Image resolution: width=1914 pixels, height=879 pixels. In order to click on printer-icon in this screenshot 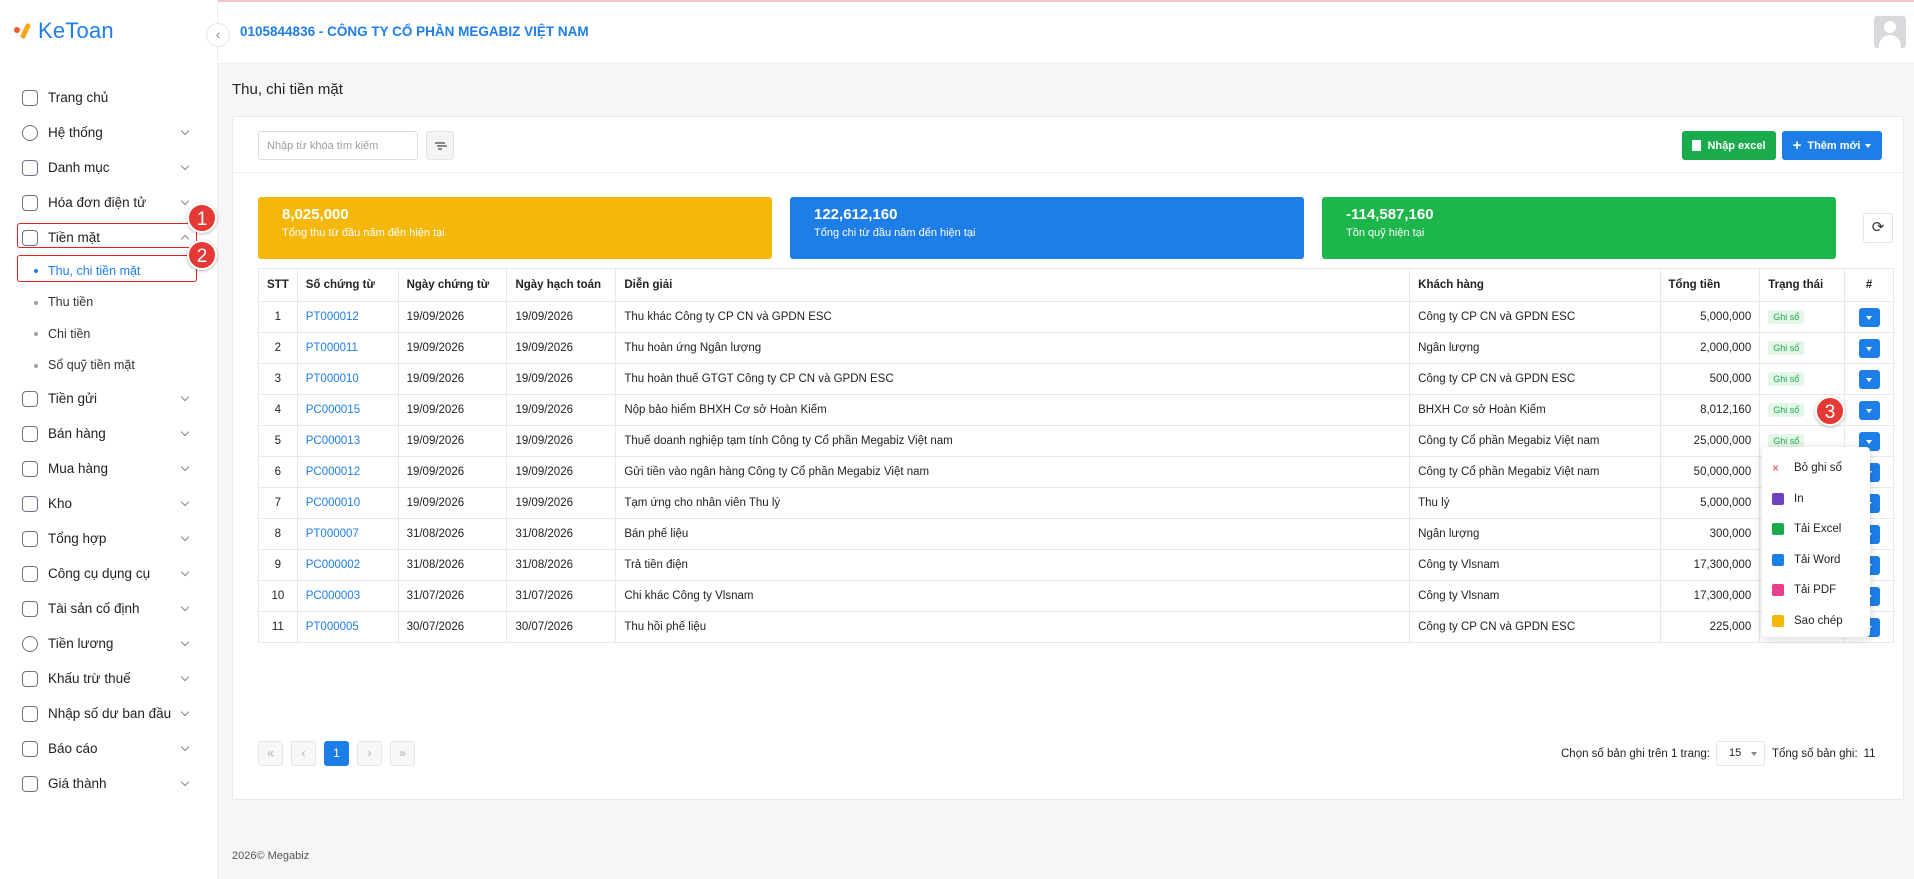, I will do `click(1778, 498)`.